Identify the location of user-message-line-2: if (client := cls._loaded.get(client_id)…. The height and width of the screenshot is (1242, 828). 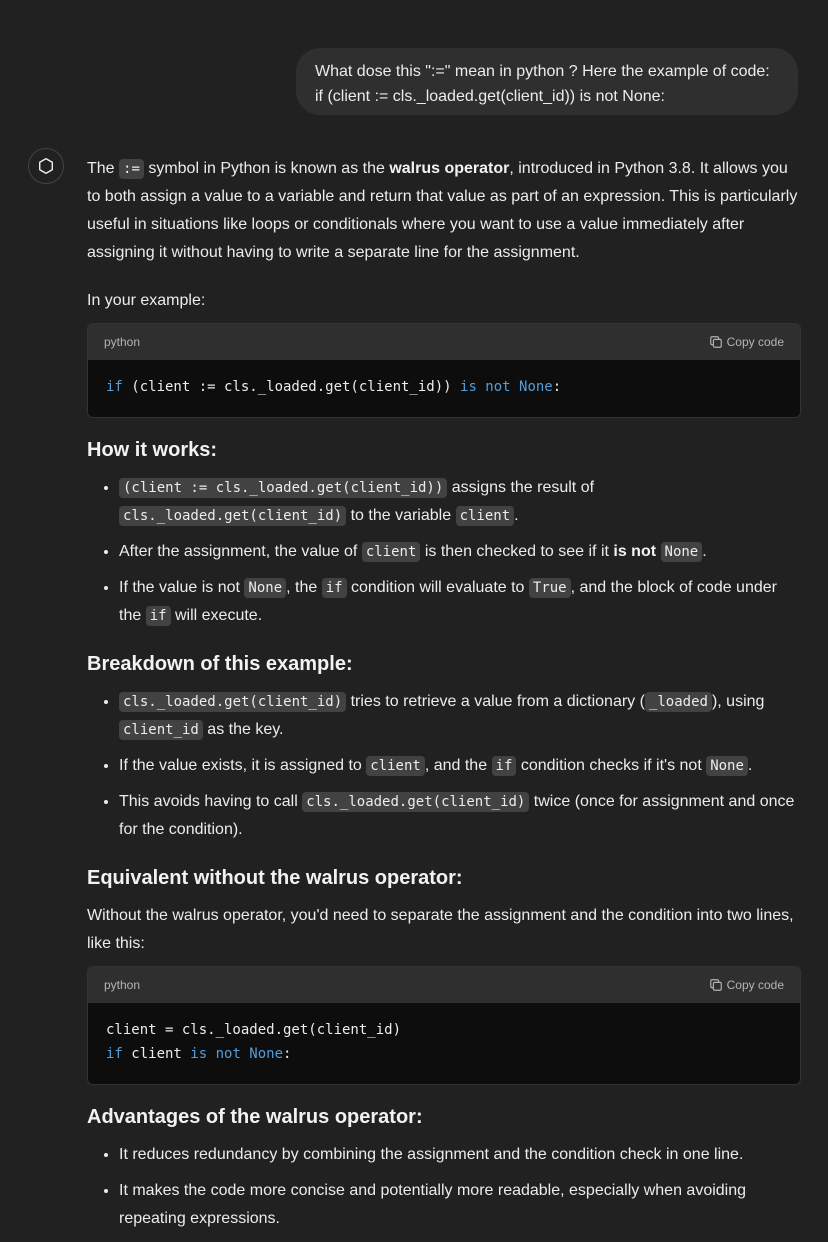
(490, 96).